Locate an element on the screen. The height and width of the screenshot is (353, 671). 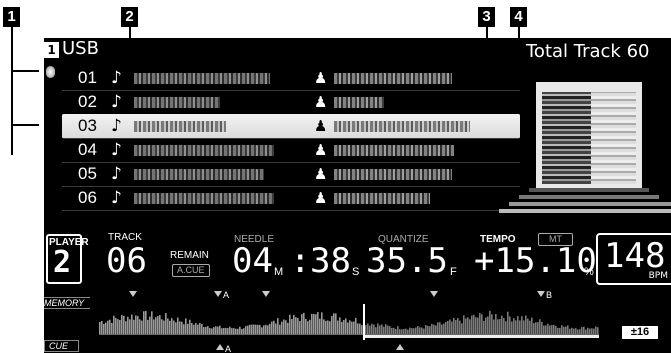
track-row: 02 ♪ ♟ is located at coordinates (291, 102).